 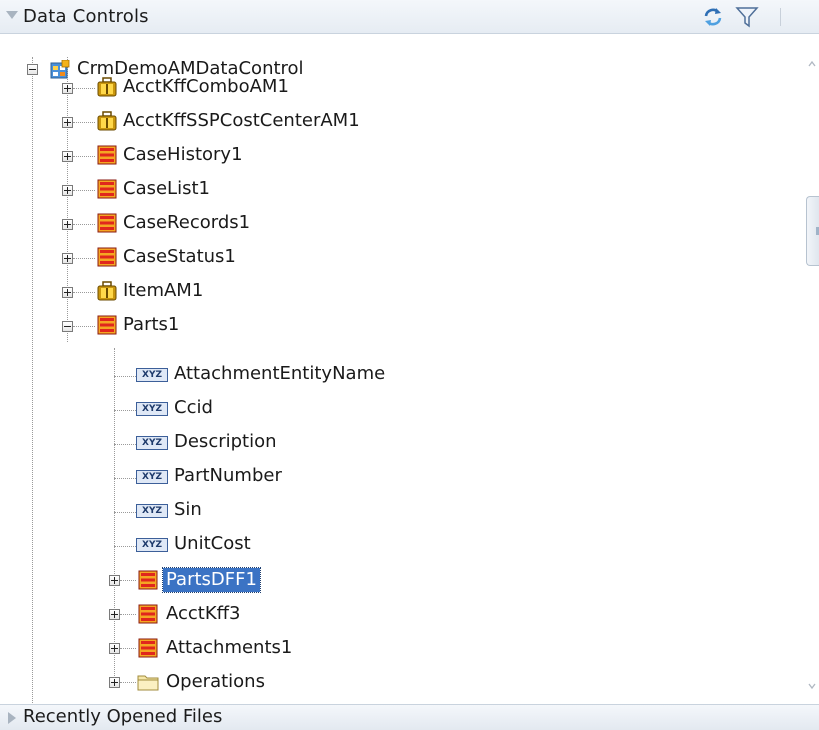 What do you see at coordinates (12, 15) in the screenshot?
I see `collapse-arrow-icon` at bounding box center [12, 15].